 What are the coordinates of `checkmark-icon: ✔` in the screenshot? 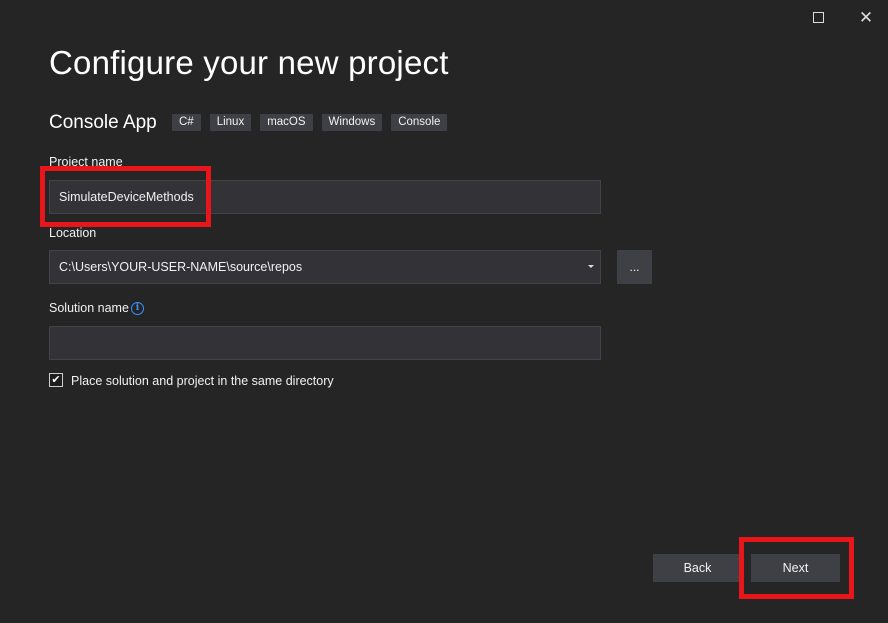 It's located at (56, 379).